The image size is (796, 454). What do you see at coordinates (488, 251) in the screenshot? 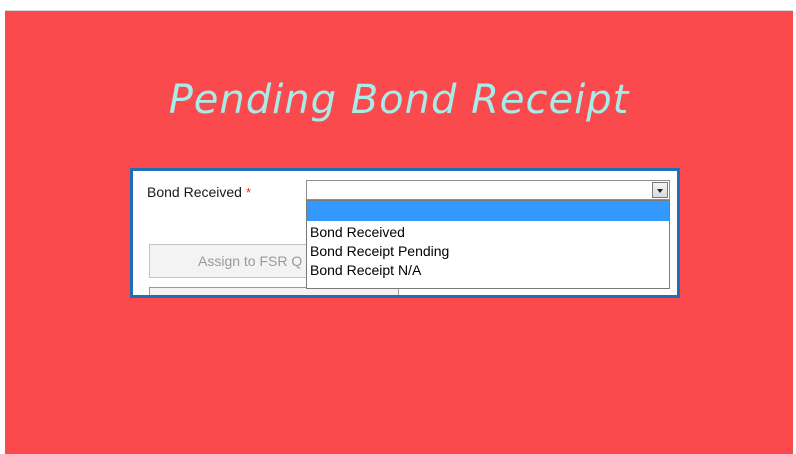
I see `dropdown-option-bond-receipt-pending: Bond Receipt Pending` at bounding box center [488, 251].